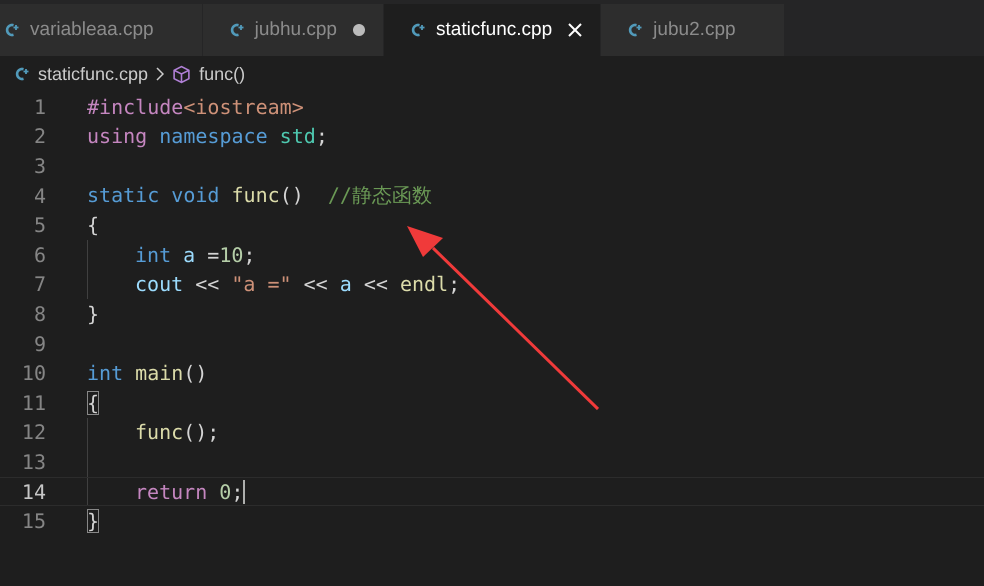  Describe the element at coordinates (39, 106) in the screenshot. I see `line-number: 1` at that location.